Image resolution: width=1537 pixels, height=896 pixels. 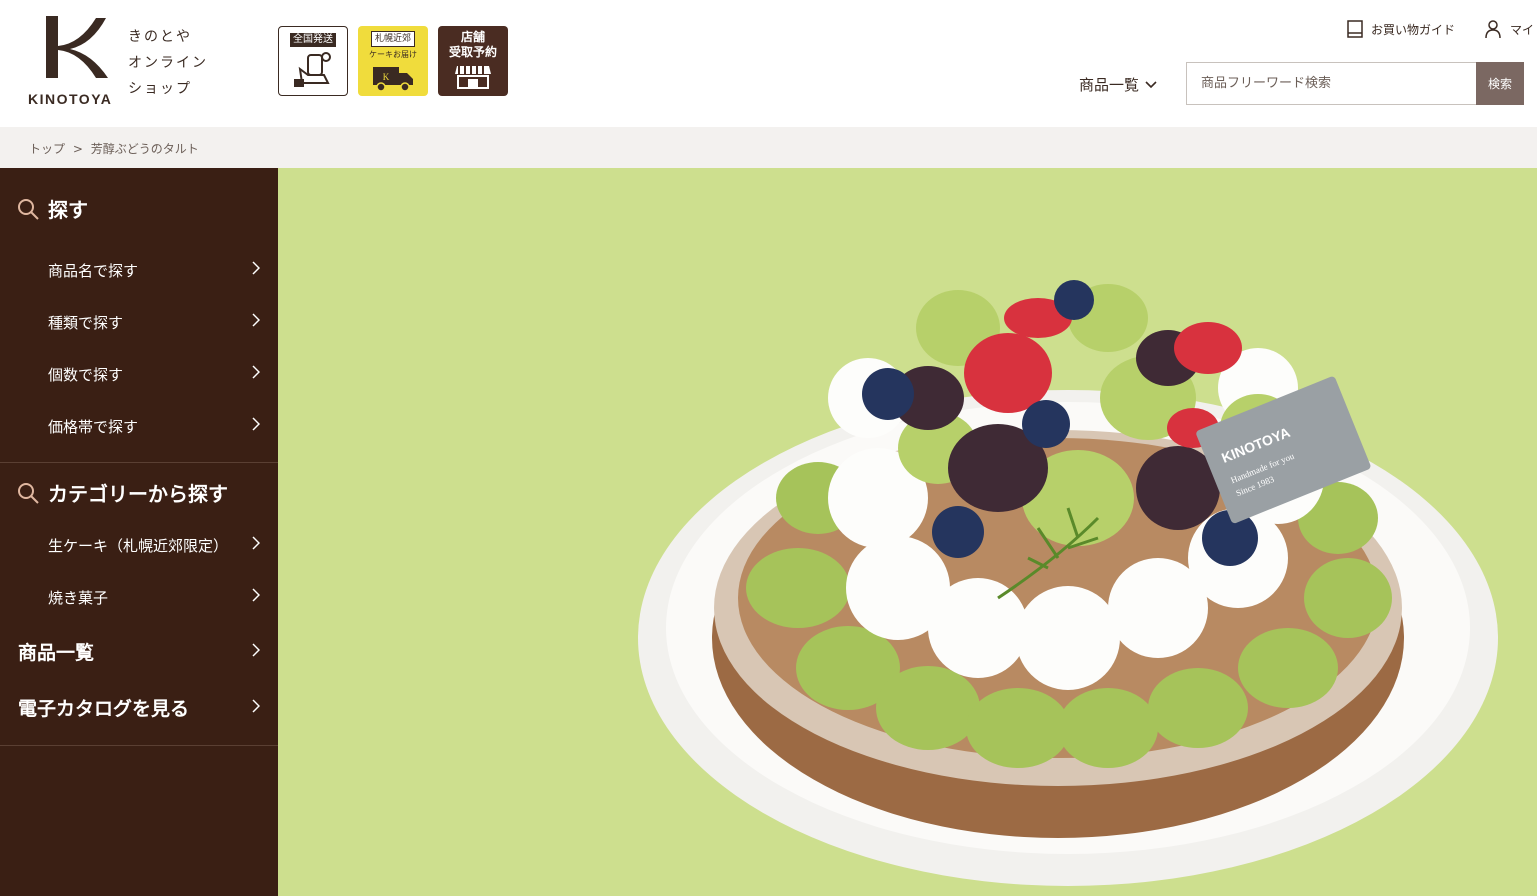 I want to click on sidebar-item-label: 商品名で探す, so click(x=93, y=270).